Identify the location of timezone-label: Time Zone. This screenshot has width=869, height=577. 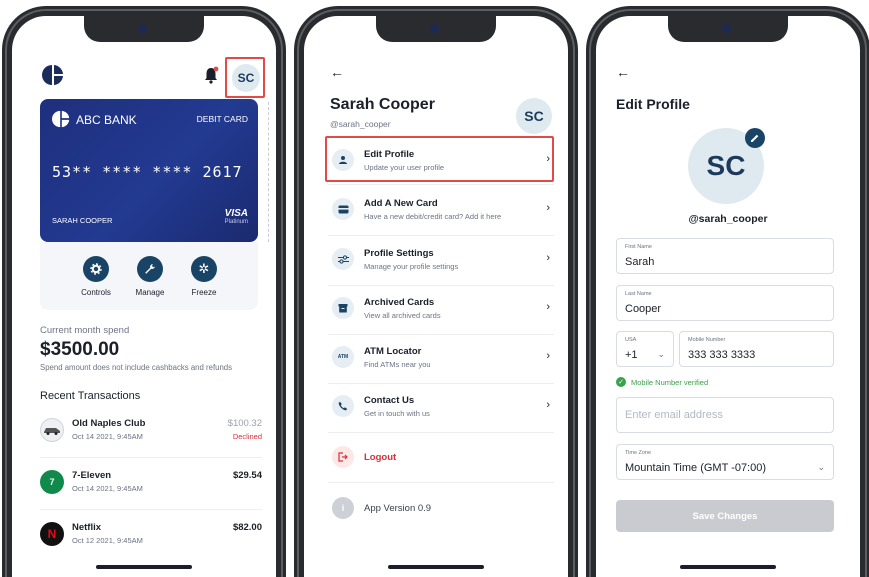
(638, 453).